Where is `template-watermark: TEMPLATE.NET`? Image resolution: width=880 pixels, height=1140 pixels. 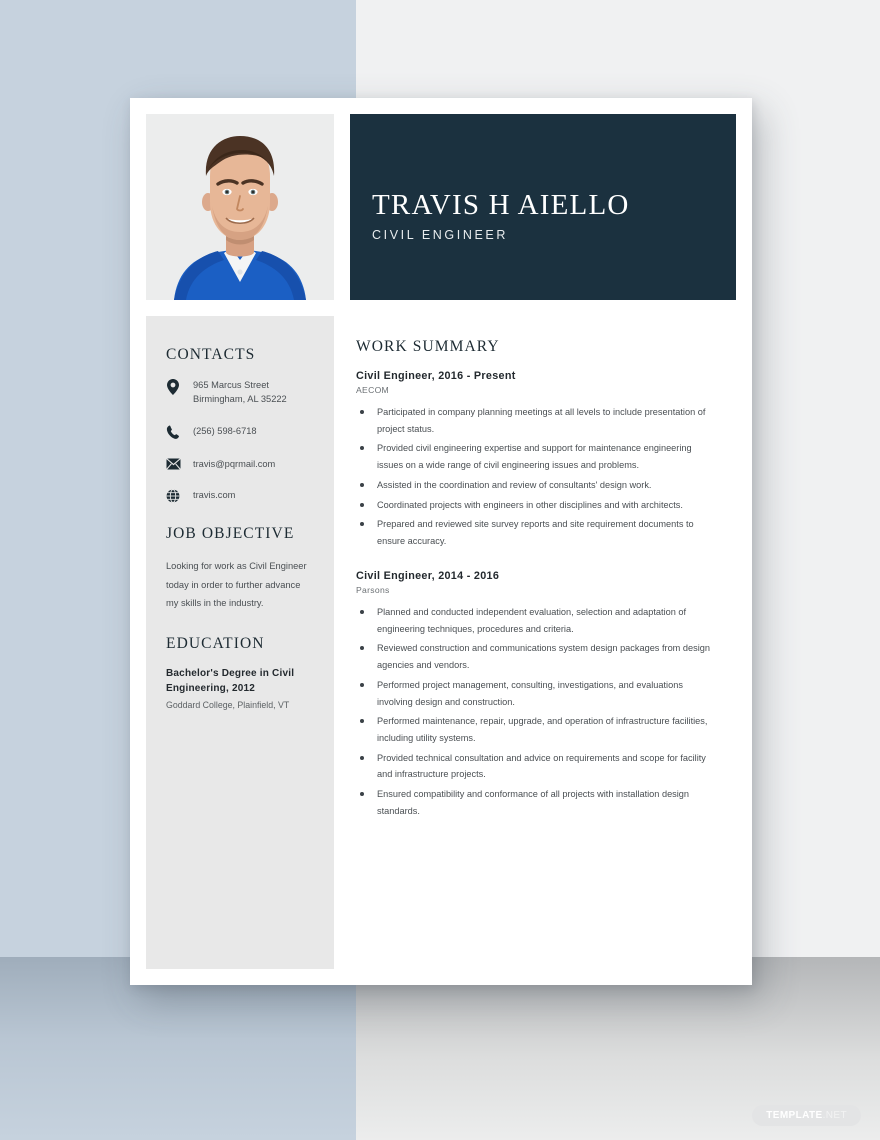
template-watermark: TEMPLATE.NET is located at coordinates (806, 1115).